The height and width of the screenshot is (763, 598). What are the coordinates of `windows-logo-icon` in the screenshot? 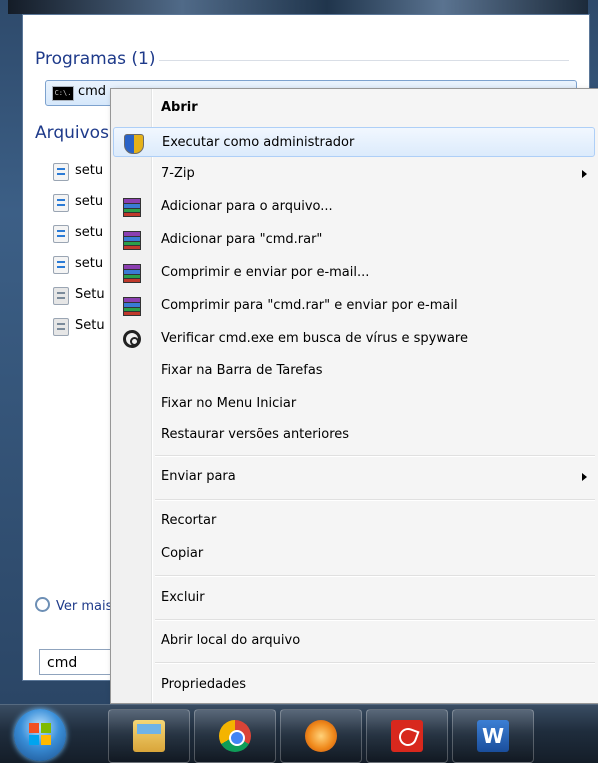 It's located at (40, 734).